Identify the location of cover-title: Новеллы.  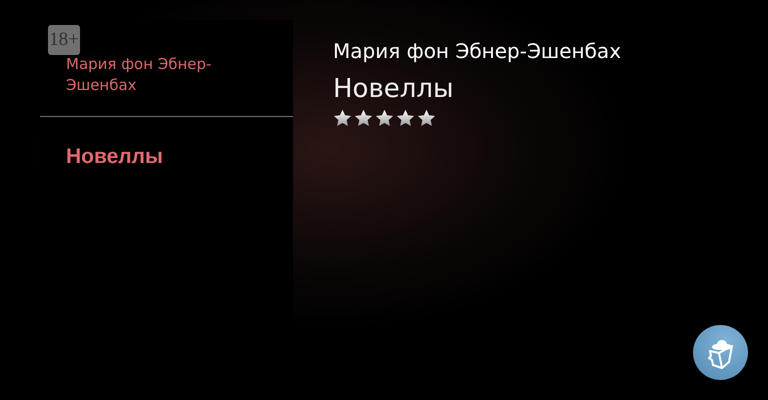
(114, 156).